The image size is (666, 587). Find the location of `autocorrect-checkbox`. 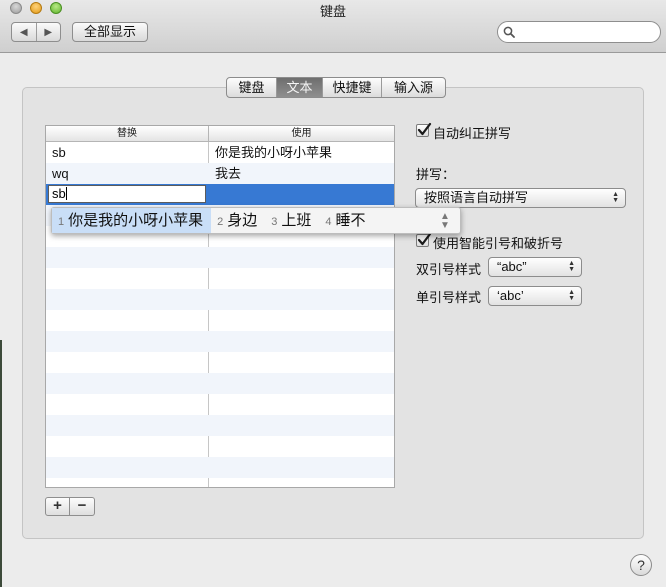

autocorrect-checkbox is located at coordinates (424, 129).